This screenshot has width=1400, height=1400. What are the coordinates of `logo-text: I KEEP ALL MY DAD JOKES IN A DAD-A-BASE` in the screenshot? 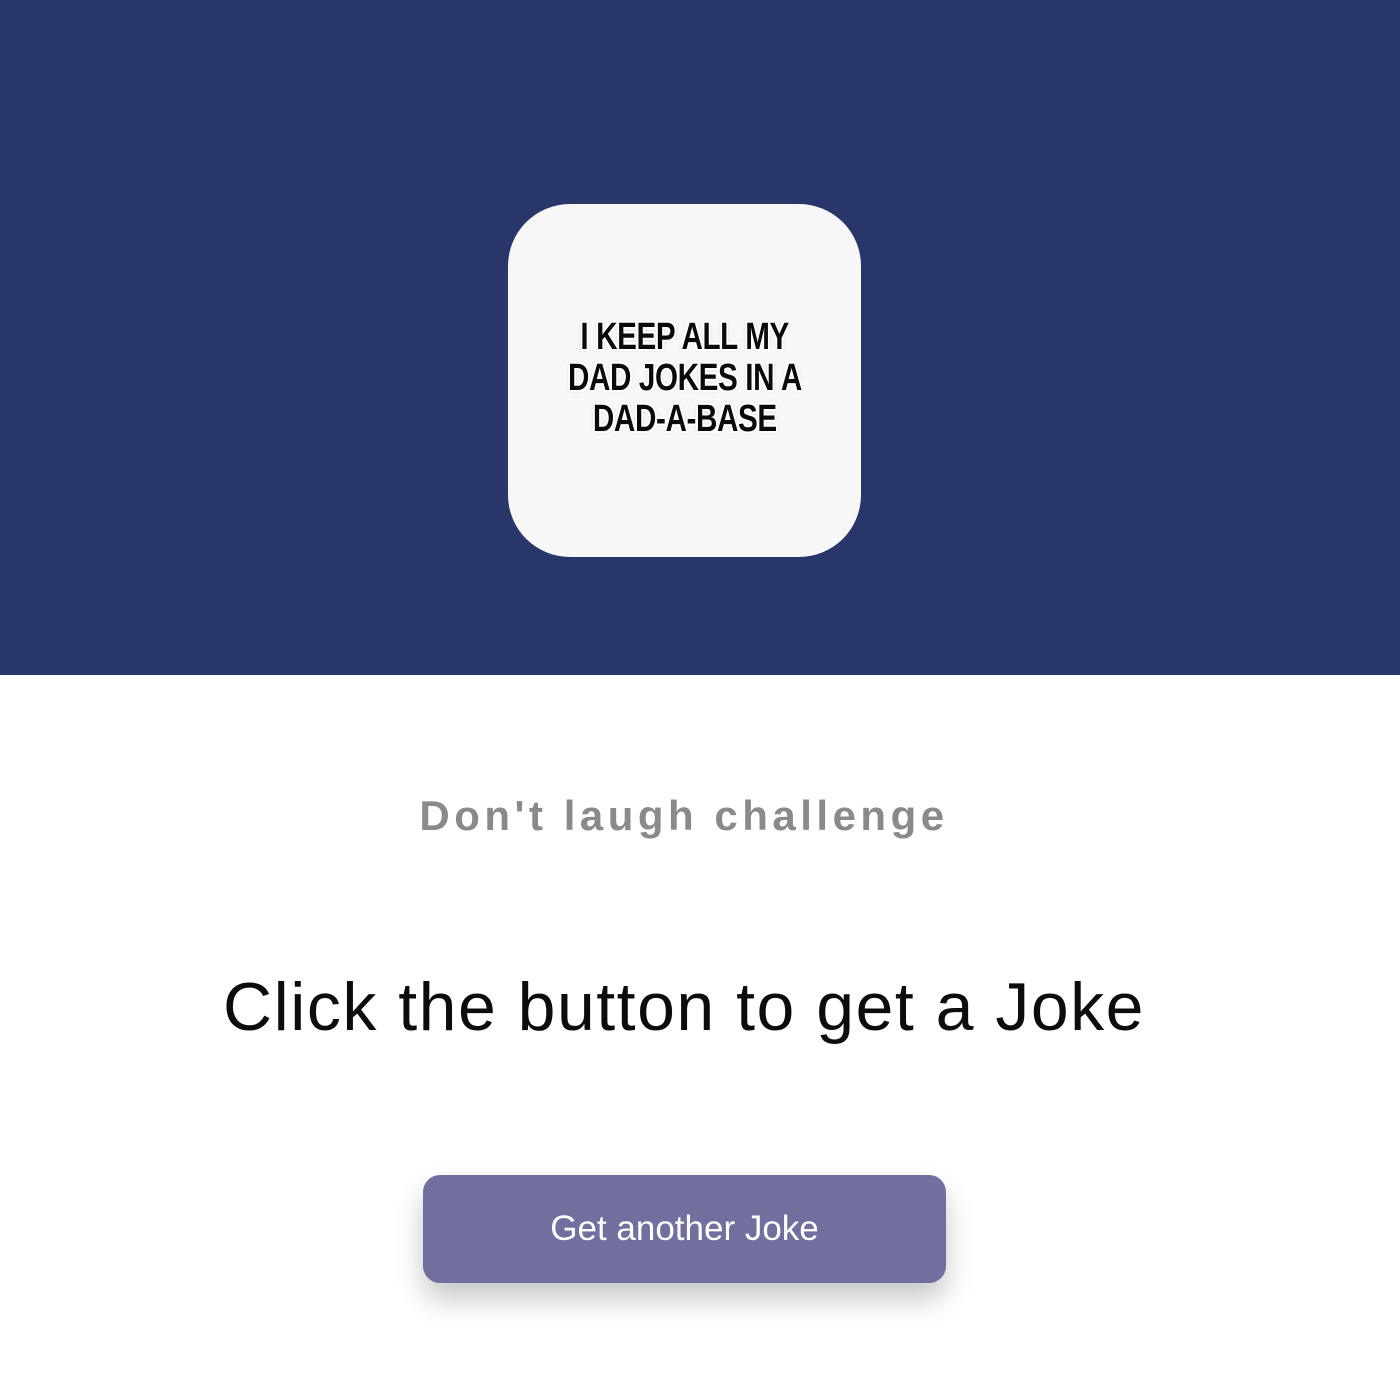 It's located at (685, 378).